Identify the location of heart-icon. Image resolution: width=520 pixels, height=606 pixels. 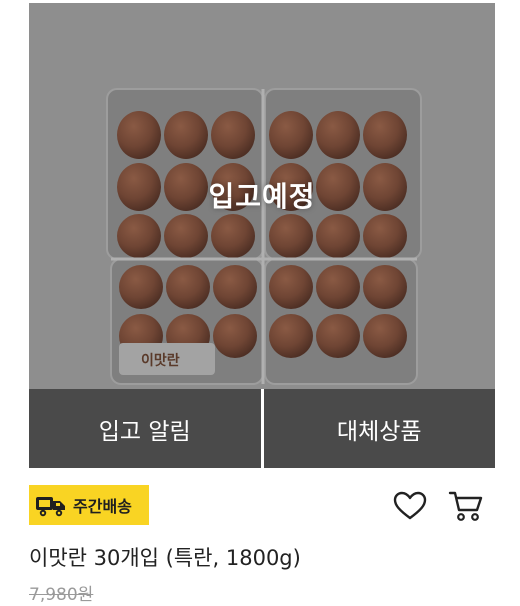
(410, 505).